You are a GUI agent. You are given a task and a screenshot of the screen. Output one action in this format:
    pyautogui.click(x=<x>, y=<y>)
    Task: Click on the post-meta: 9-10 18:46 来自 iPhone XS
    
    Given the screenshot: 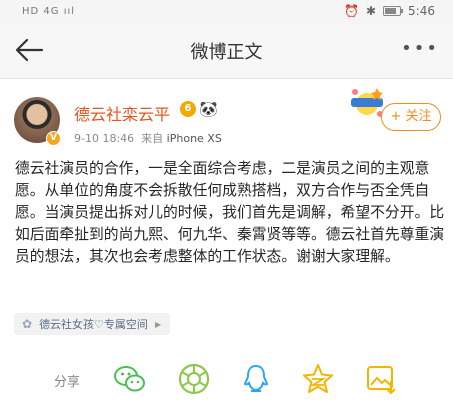 What is the action you would take?
    pyautogui.click(x=148, y=138)
    